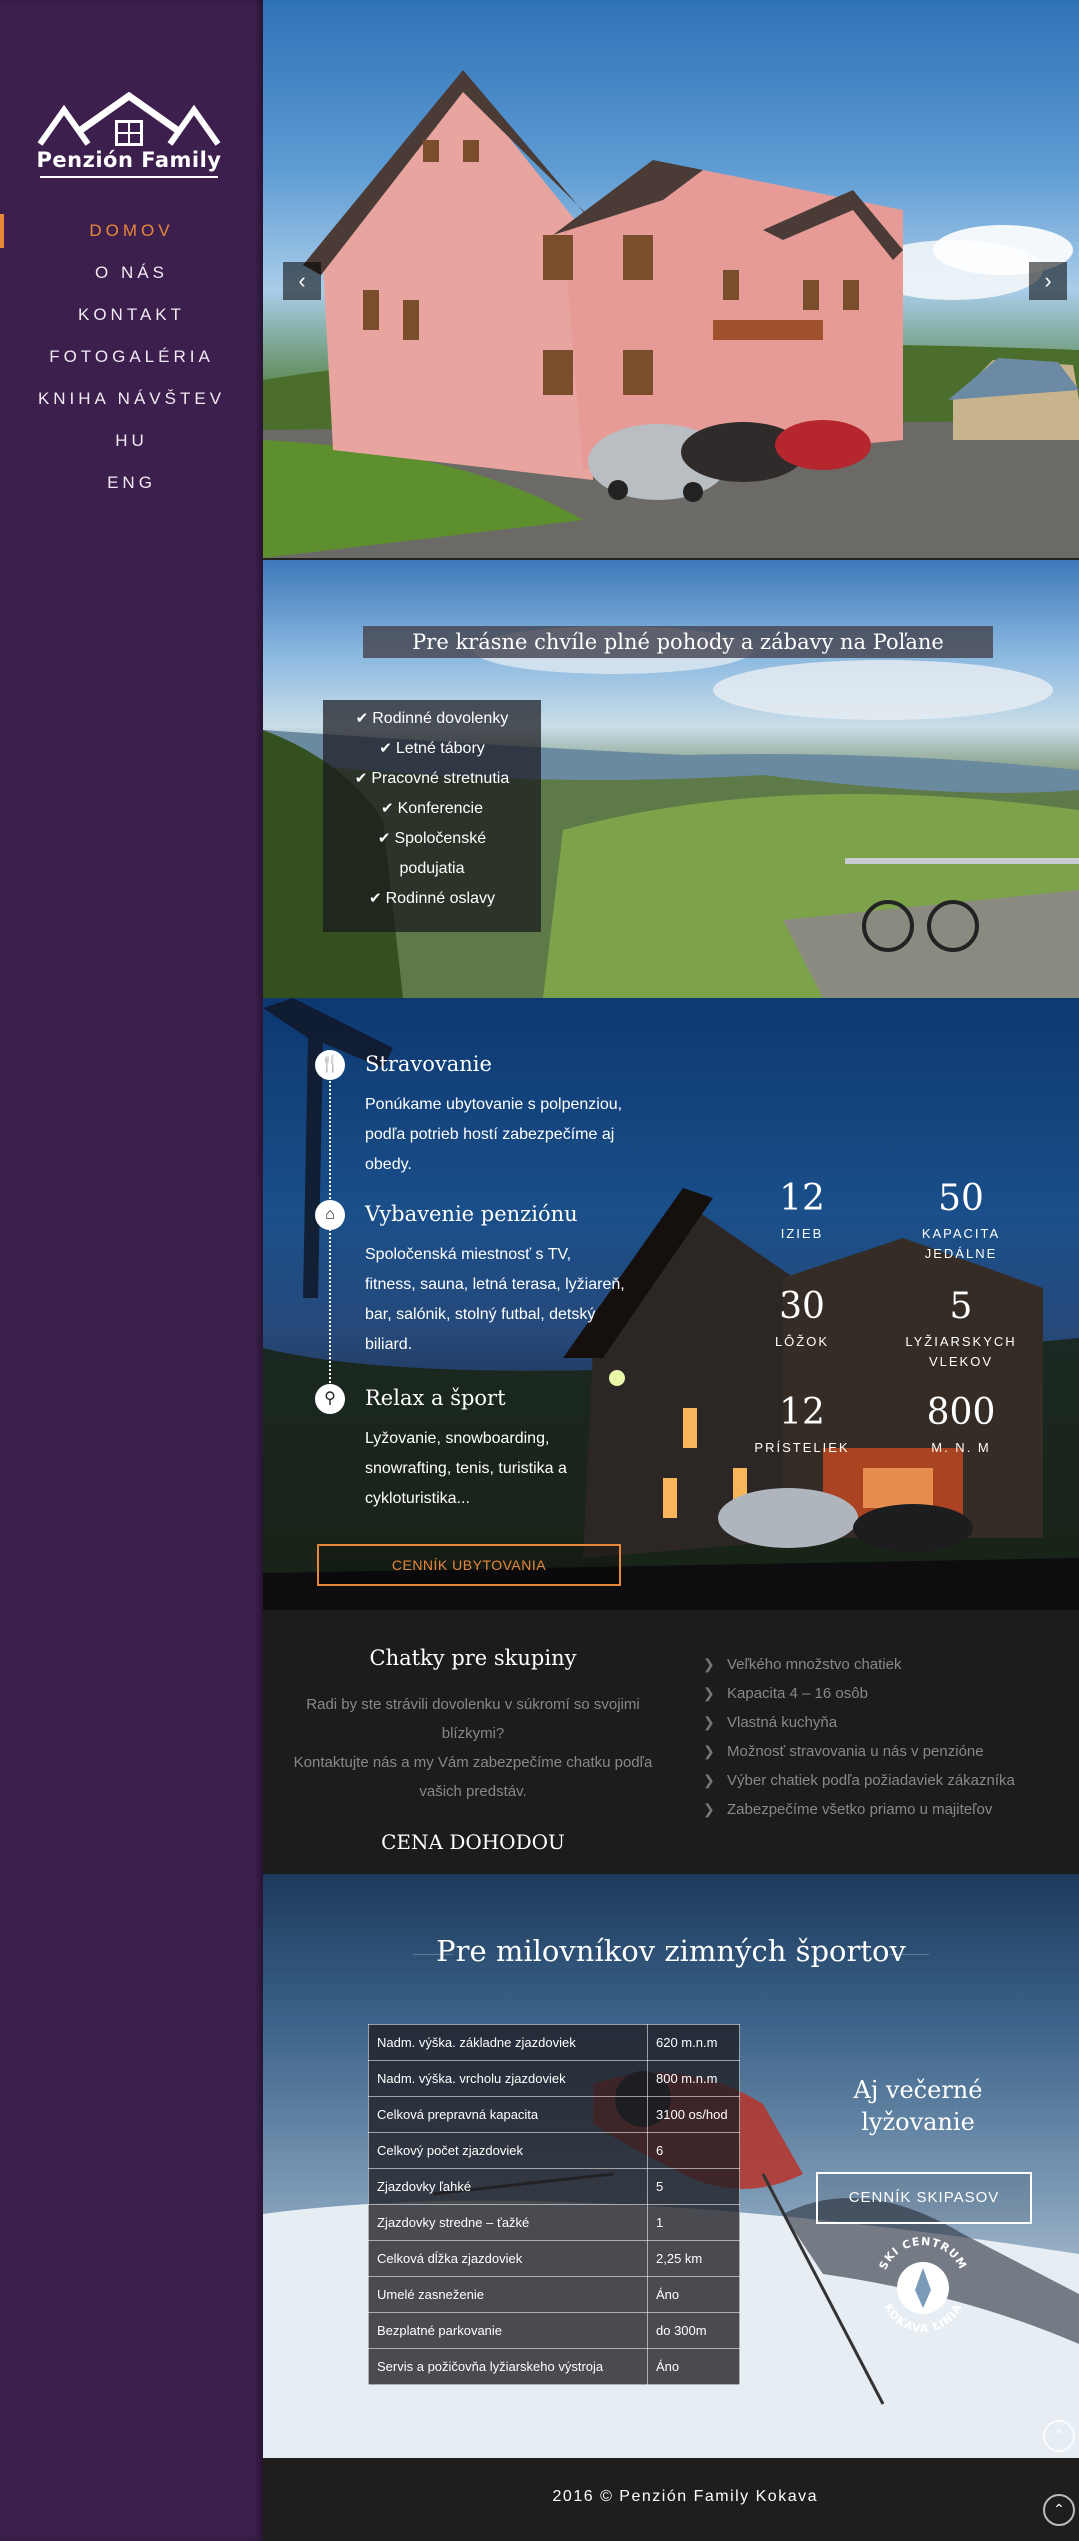  What do you see at coordinates (330, 1065) in the screenshot?
I see `cutlery-icon: 🍴` at bounding box center [330, 1065].